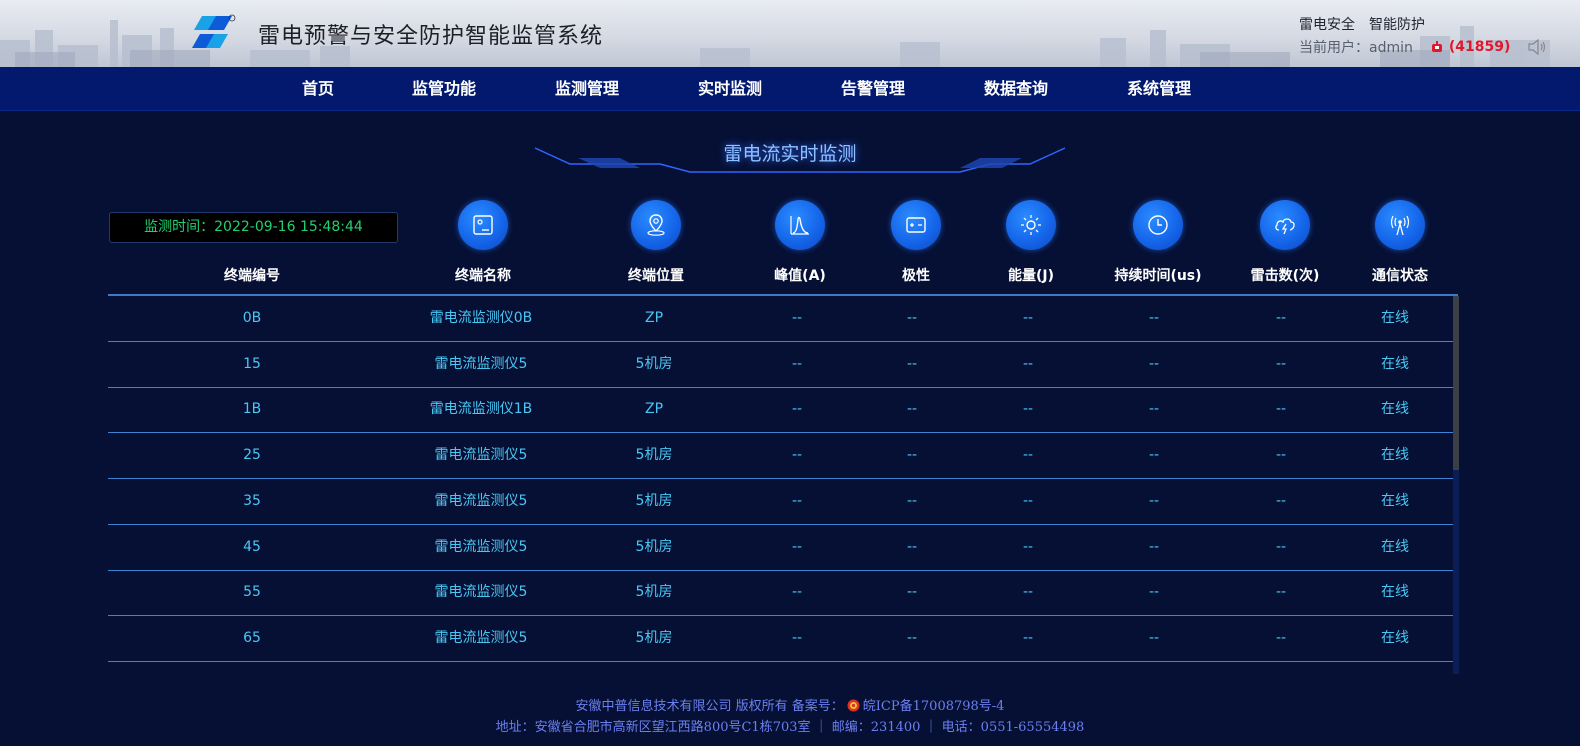  Describe the element at coordinates (780, 502) in the screenshot. I see `table-row: 35 雷电流监测仪5 5机房 -- -- -- -- -- 在线` at that location.